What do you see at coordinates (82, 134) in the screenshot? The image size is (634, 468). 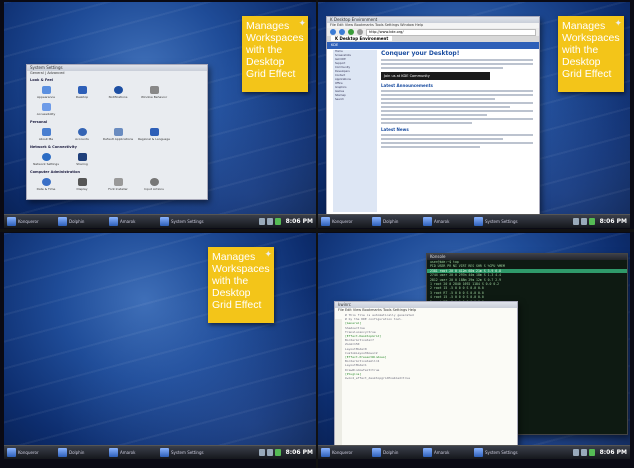 I see `icon-accounts: Accounts` at bounding box center [82, 134].